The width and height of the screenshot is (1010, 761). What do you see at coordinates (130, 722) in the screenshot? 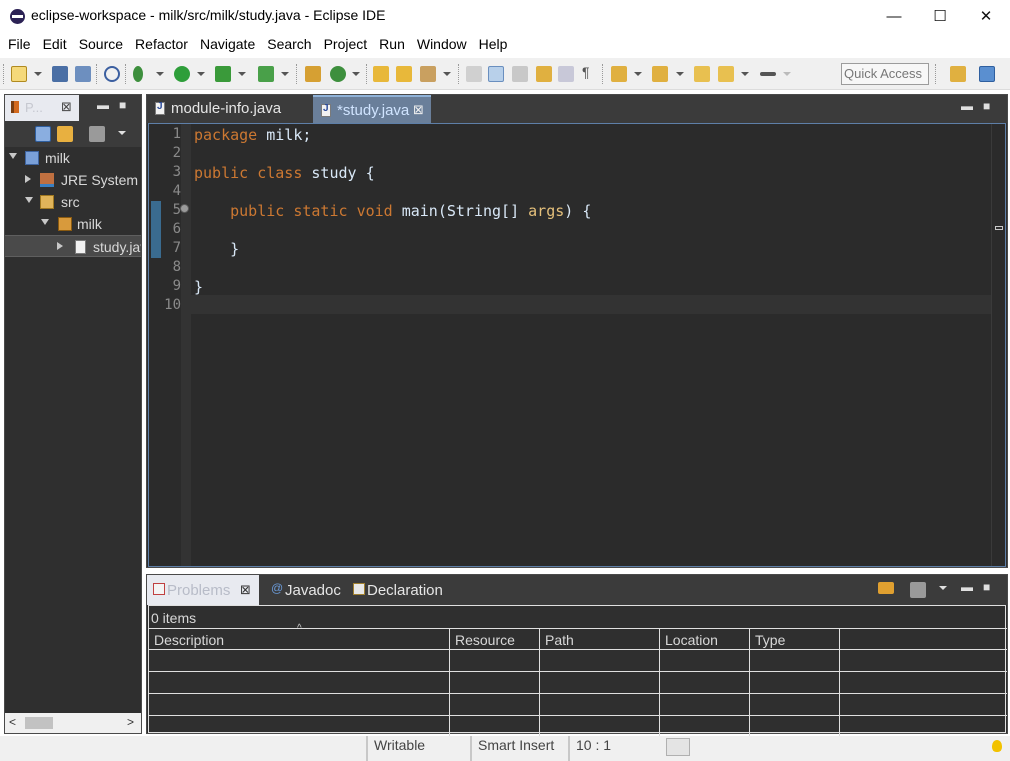
I see `scroll-right-icon: >` at bounding box center [130, 722].